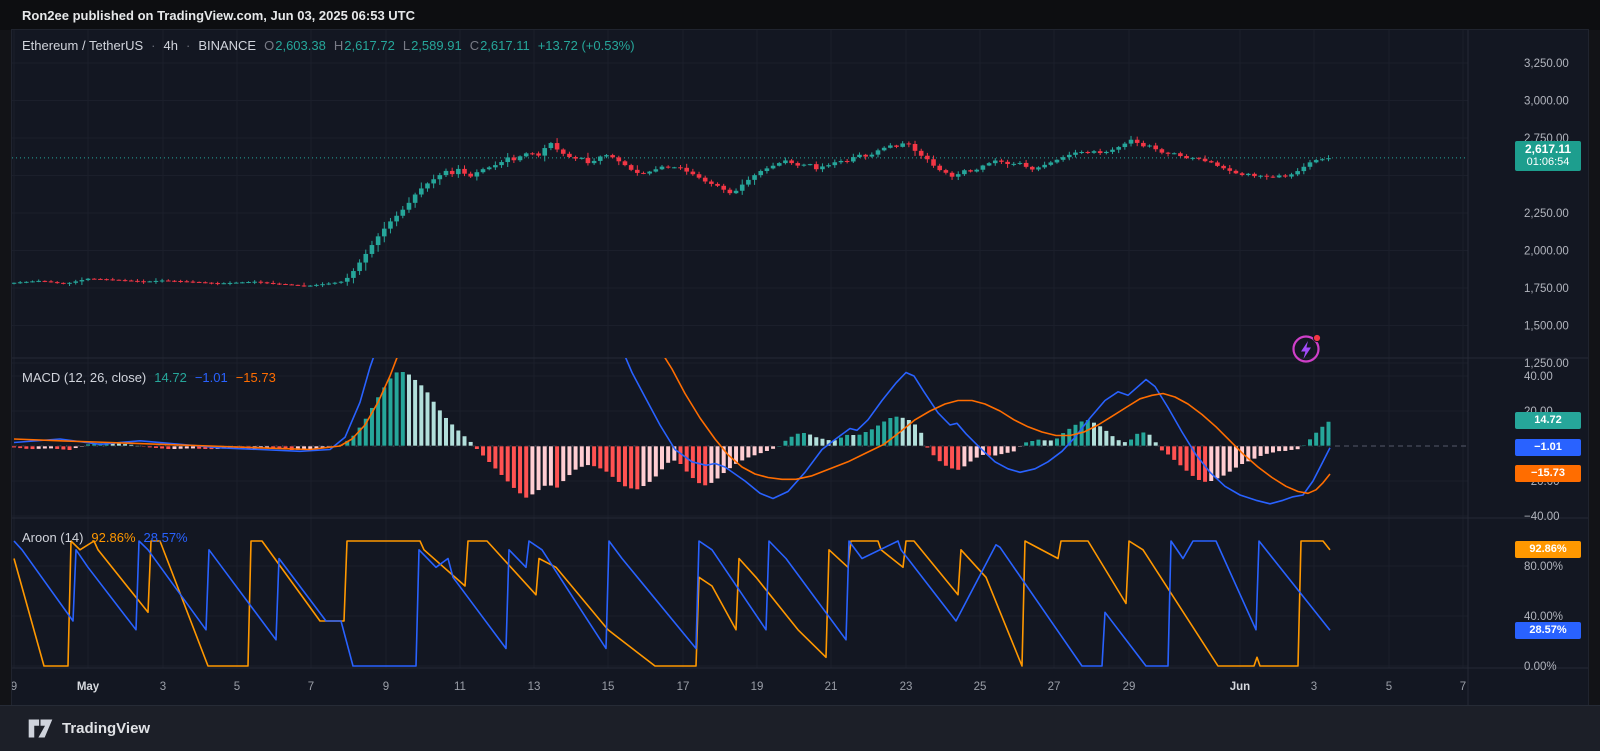  What do you see at coordinates (52, 537) in the screenshot?
I see `aroon-title: Aroon (14)` at bounding box center [52, 537].